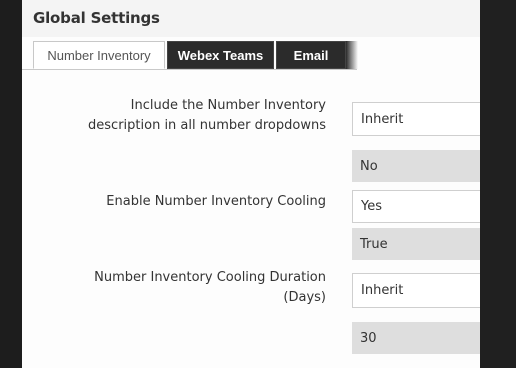 This screenshot has height=368, width=516. What do you see at coordinates (304, 297) in the screenshot?
I see `label-line: (Days)` at bounding box center [304, 297].